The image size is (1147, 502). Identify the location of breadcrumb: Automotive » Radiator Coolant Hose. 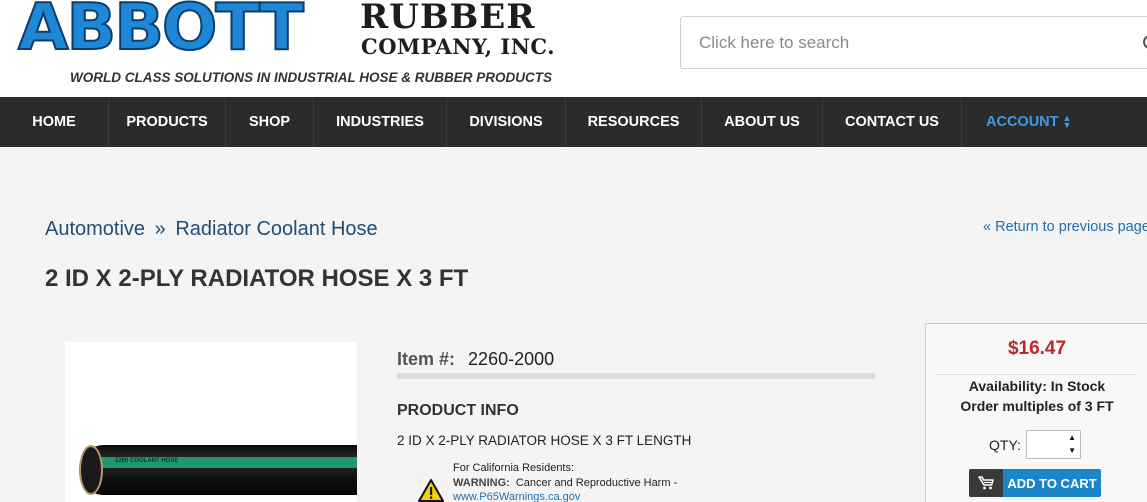
(211, 229).